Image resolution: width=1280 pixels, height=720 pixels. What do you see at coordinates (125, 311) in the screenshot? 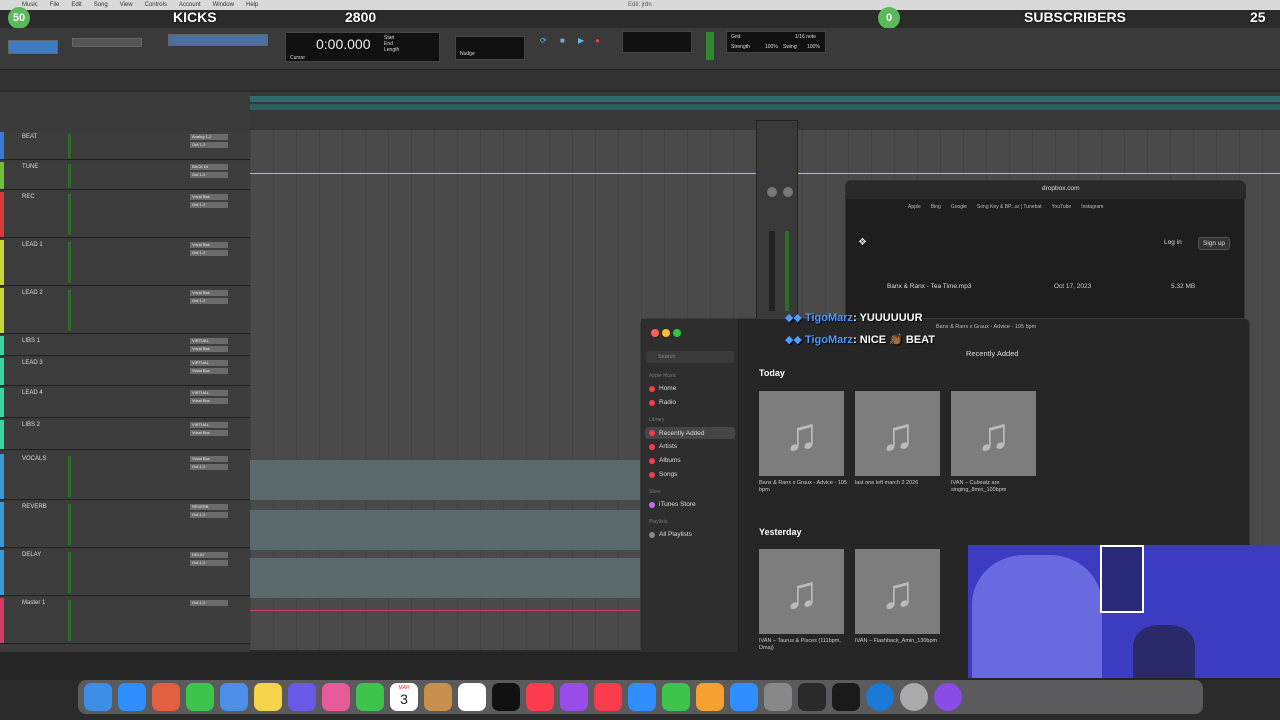
I see `track-row-lead-2: LEAD 2 Vocal Bus Out 1-2` at bounding box center [125, 311].